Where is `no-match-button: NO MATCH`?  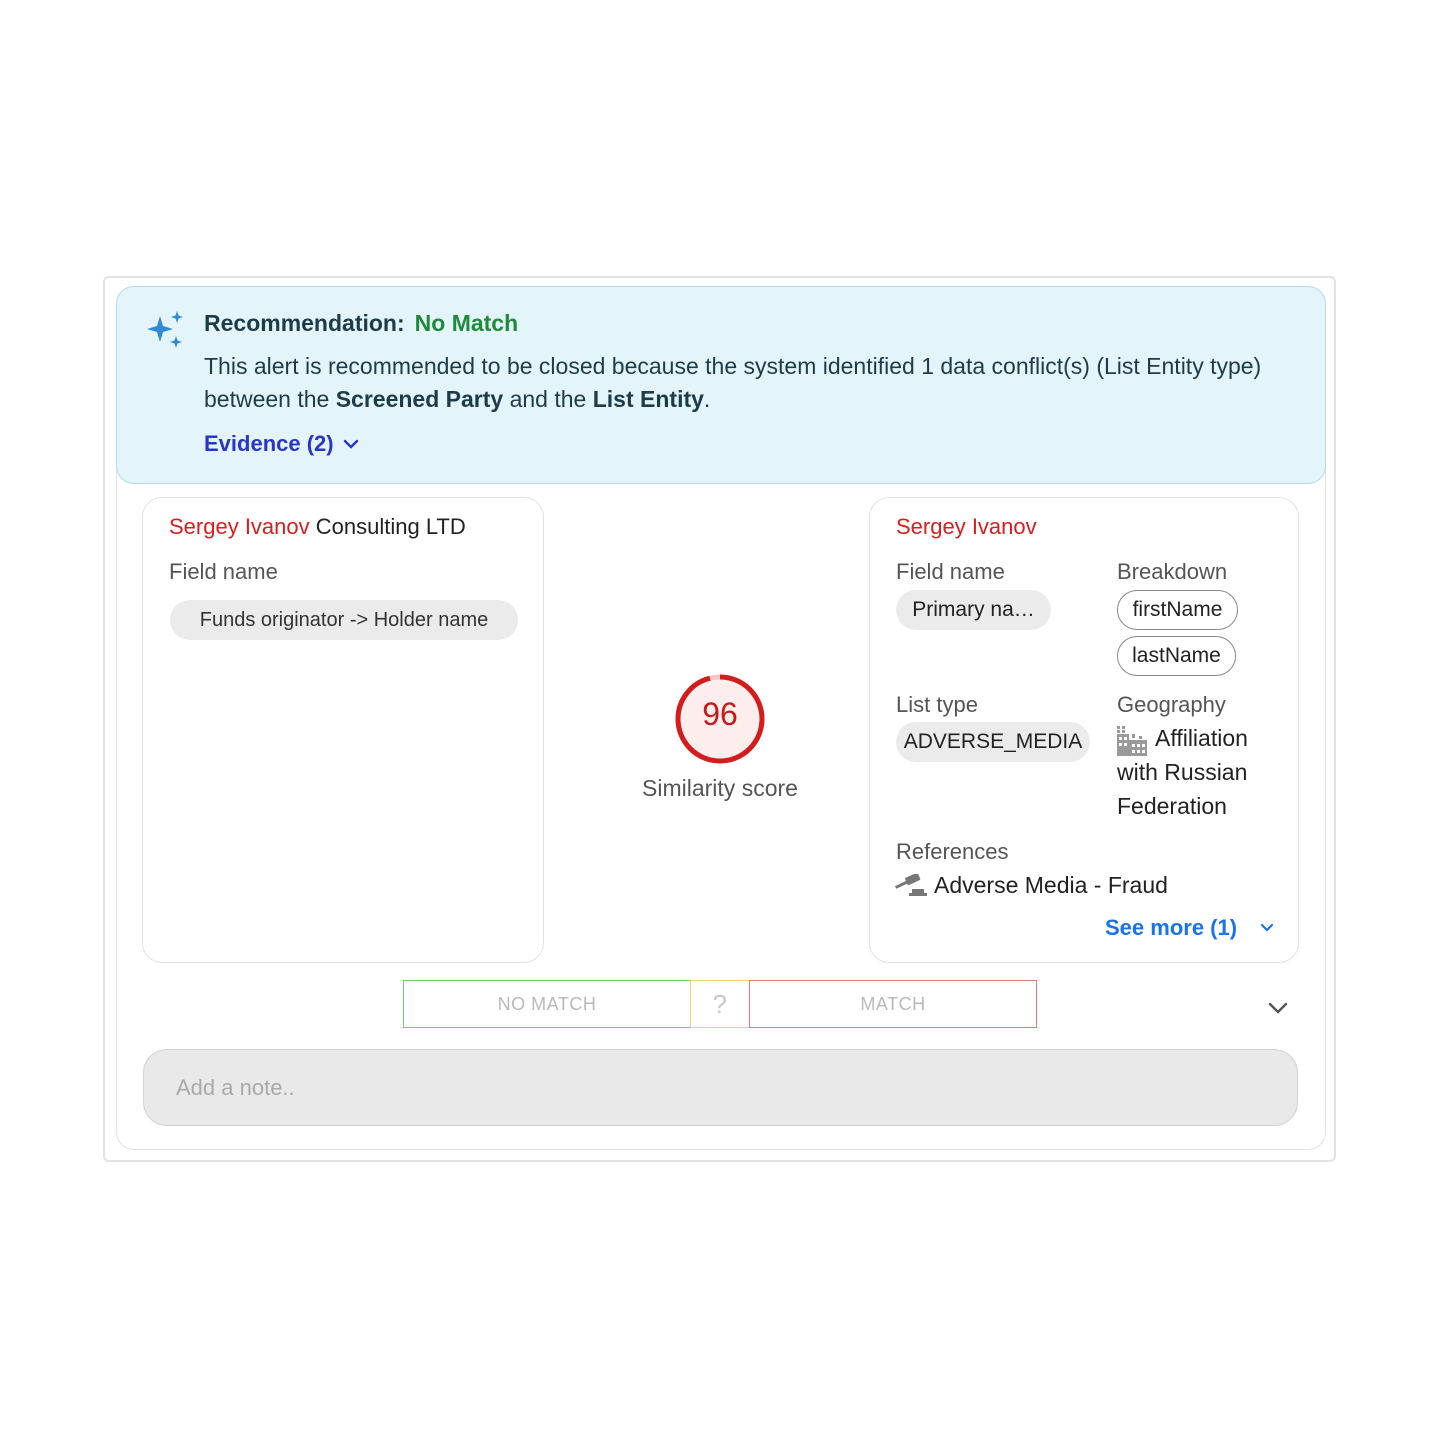 no-match-button: NO MATCH is located at coordinates (547, 1004).